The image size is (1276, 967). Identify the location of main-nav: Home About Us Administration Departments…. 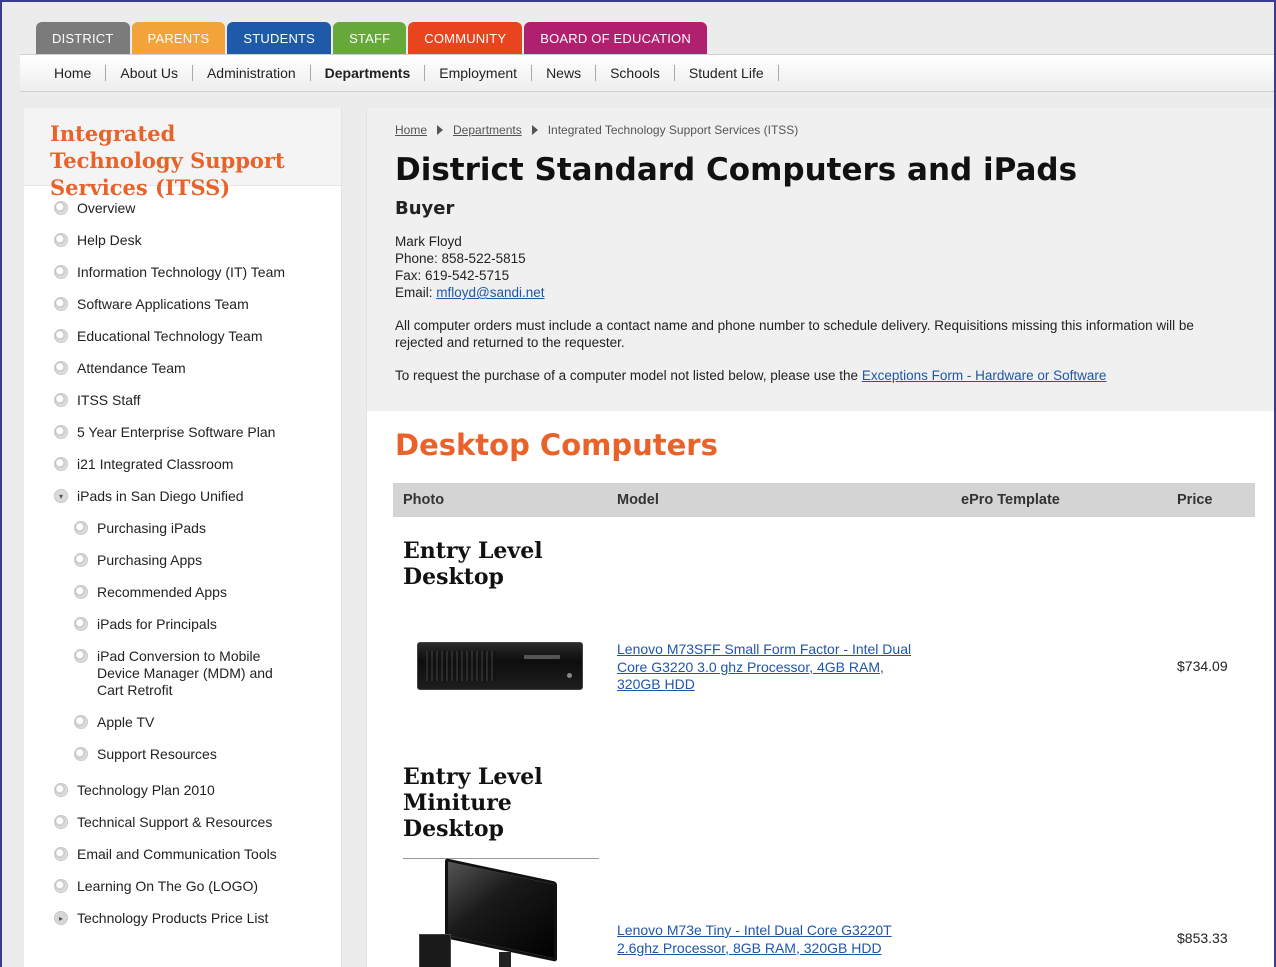
(647, 73).